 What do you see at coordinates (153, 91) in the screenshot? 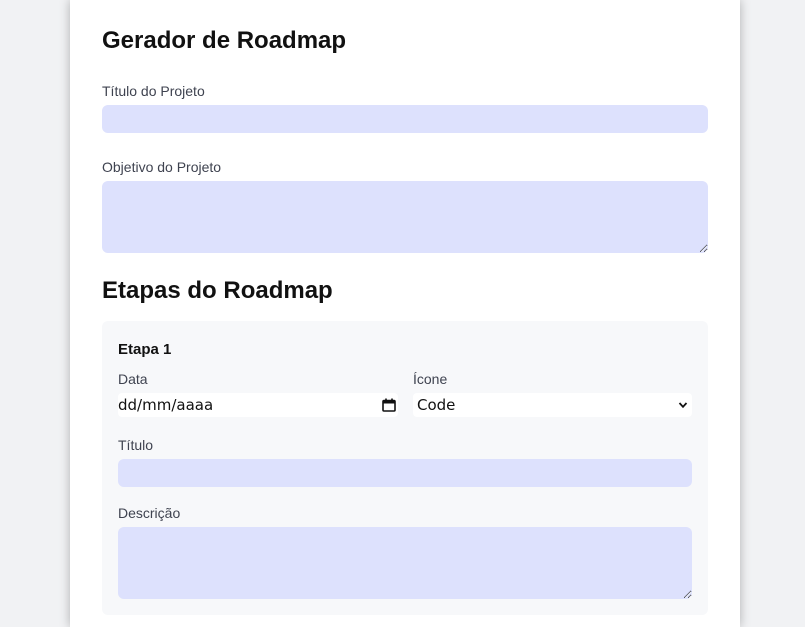
I see `project-title-label: Título do Projeto` at bounding box center [153, 91].